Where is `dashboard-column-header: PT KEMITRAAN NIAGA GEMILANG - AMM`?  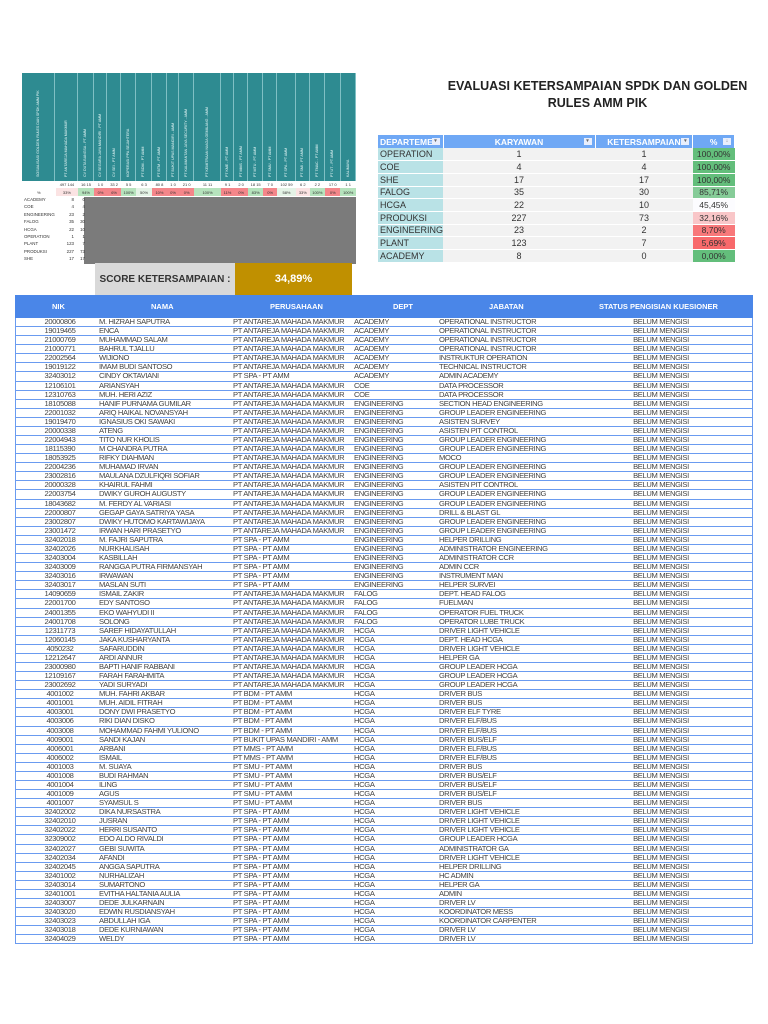 dashboard-column-header: PT KEMITRAAN NIAGA GEMILANG - AMM is located at coordinates (207, 127).